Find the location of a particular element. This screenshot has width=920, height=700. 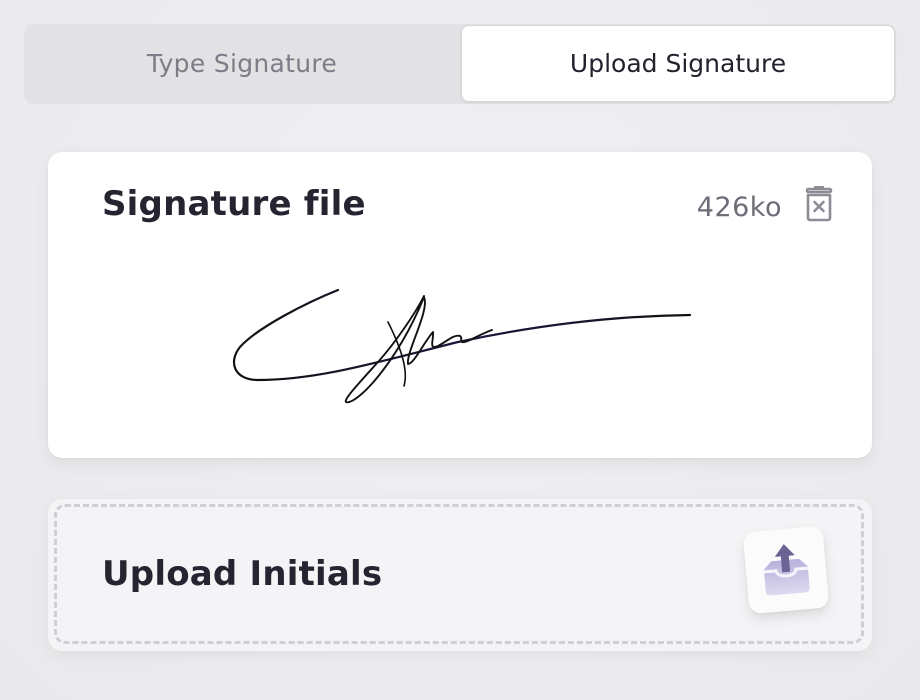

signature-mode-tabs: Type Signature Upload Signature is located at coordinates (460, 64).